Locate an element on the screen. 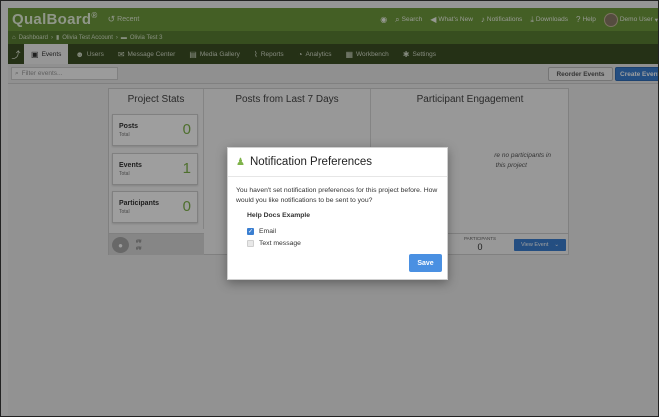 The height and width of the screenshot is (417, 659). email-option: ✓ Email is located at coordinates (261, 231).